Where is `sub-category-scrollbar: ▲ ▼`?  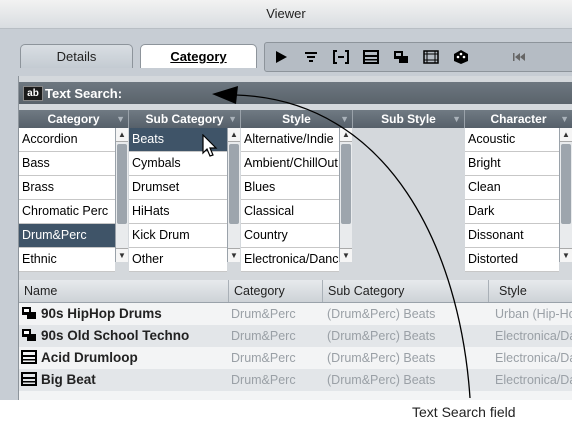 sub-category-scrollbar: ▲ ▼ is located at coordinates (233, 195).